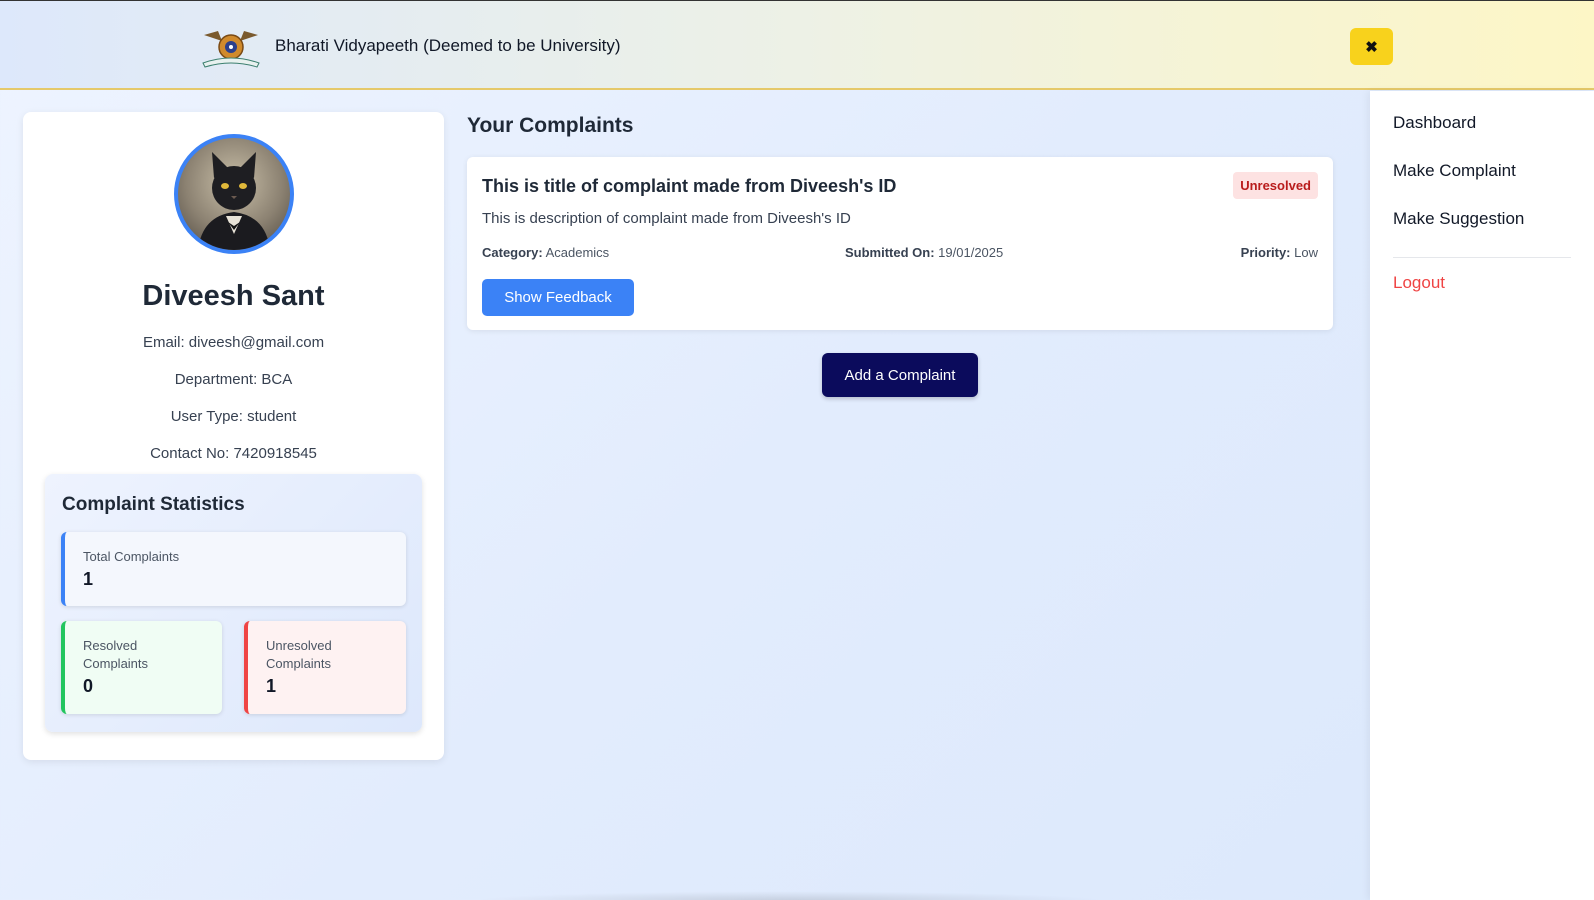 Image resolution: width=1594 pixels, height=900 pixels. What do you see at coordinates (116, 654) in the screenshot?
I see `stat-label: Resolved Complaints` at bounding box center [116, 654].